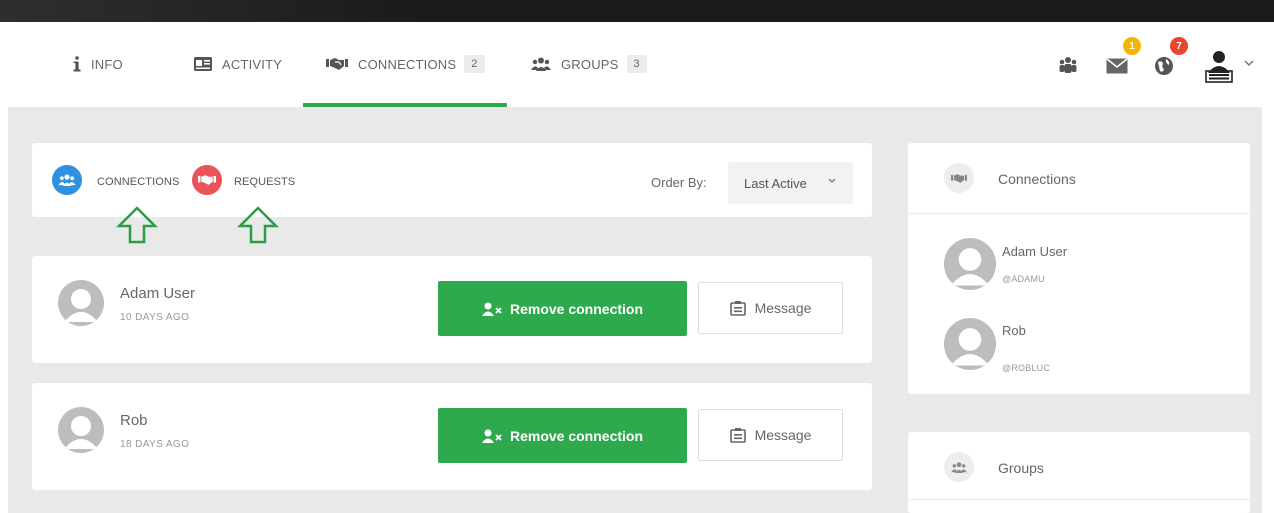 The height and width of the screenshot is (513, 1274). Describe the element at coordinates (679, 182) in the screenshot. I see `order-by-label: Order By:` at that location.